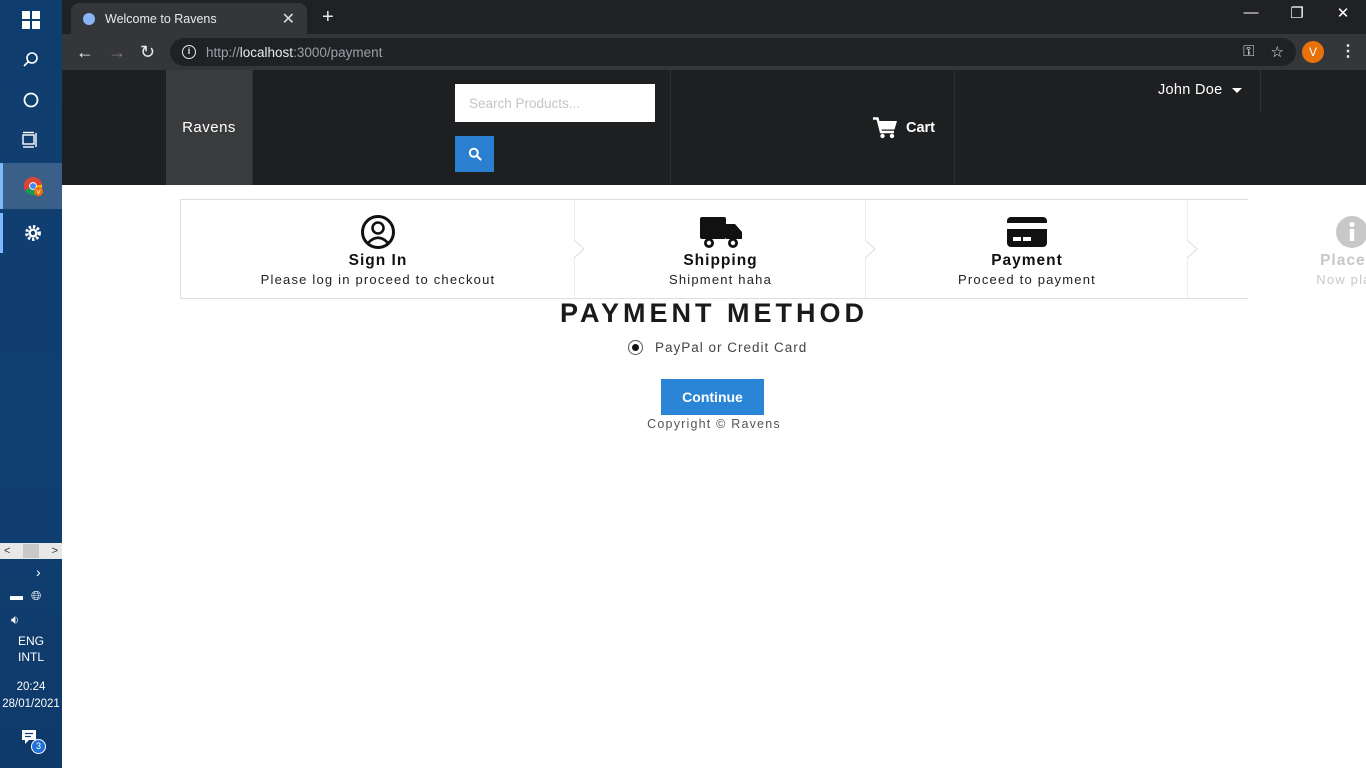  I want to click on step-shipping: Shipping Shipment haha, so click(720, 249).